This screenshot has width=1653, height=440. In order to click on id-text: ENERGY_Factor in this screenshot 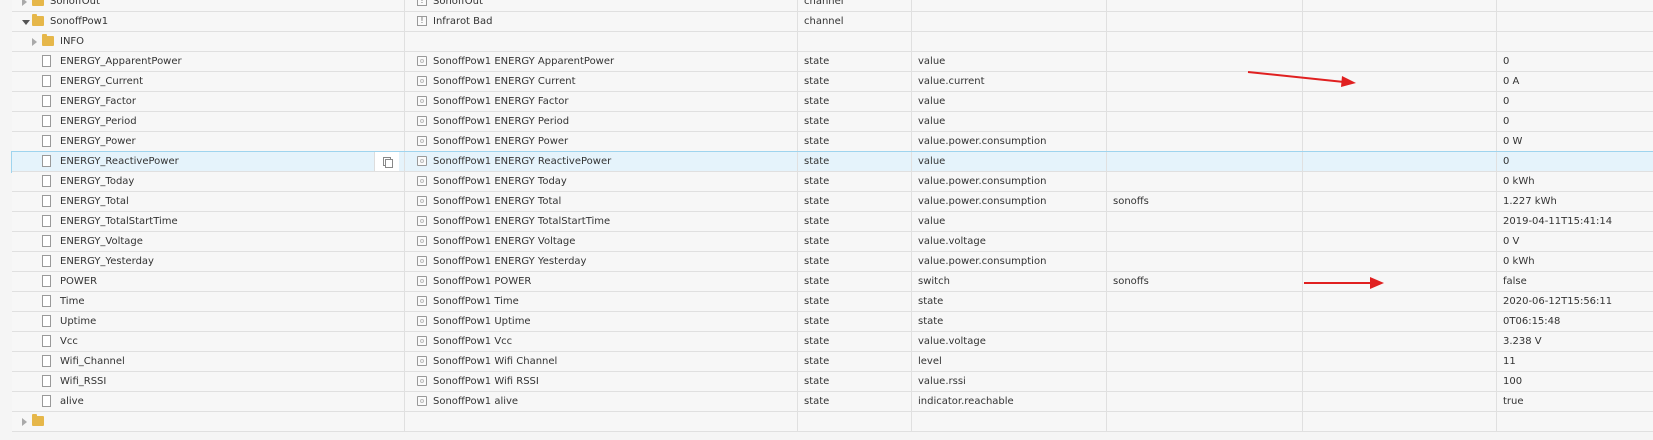, I will do `click(98, 101)`.